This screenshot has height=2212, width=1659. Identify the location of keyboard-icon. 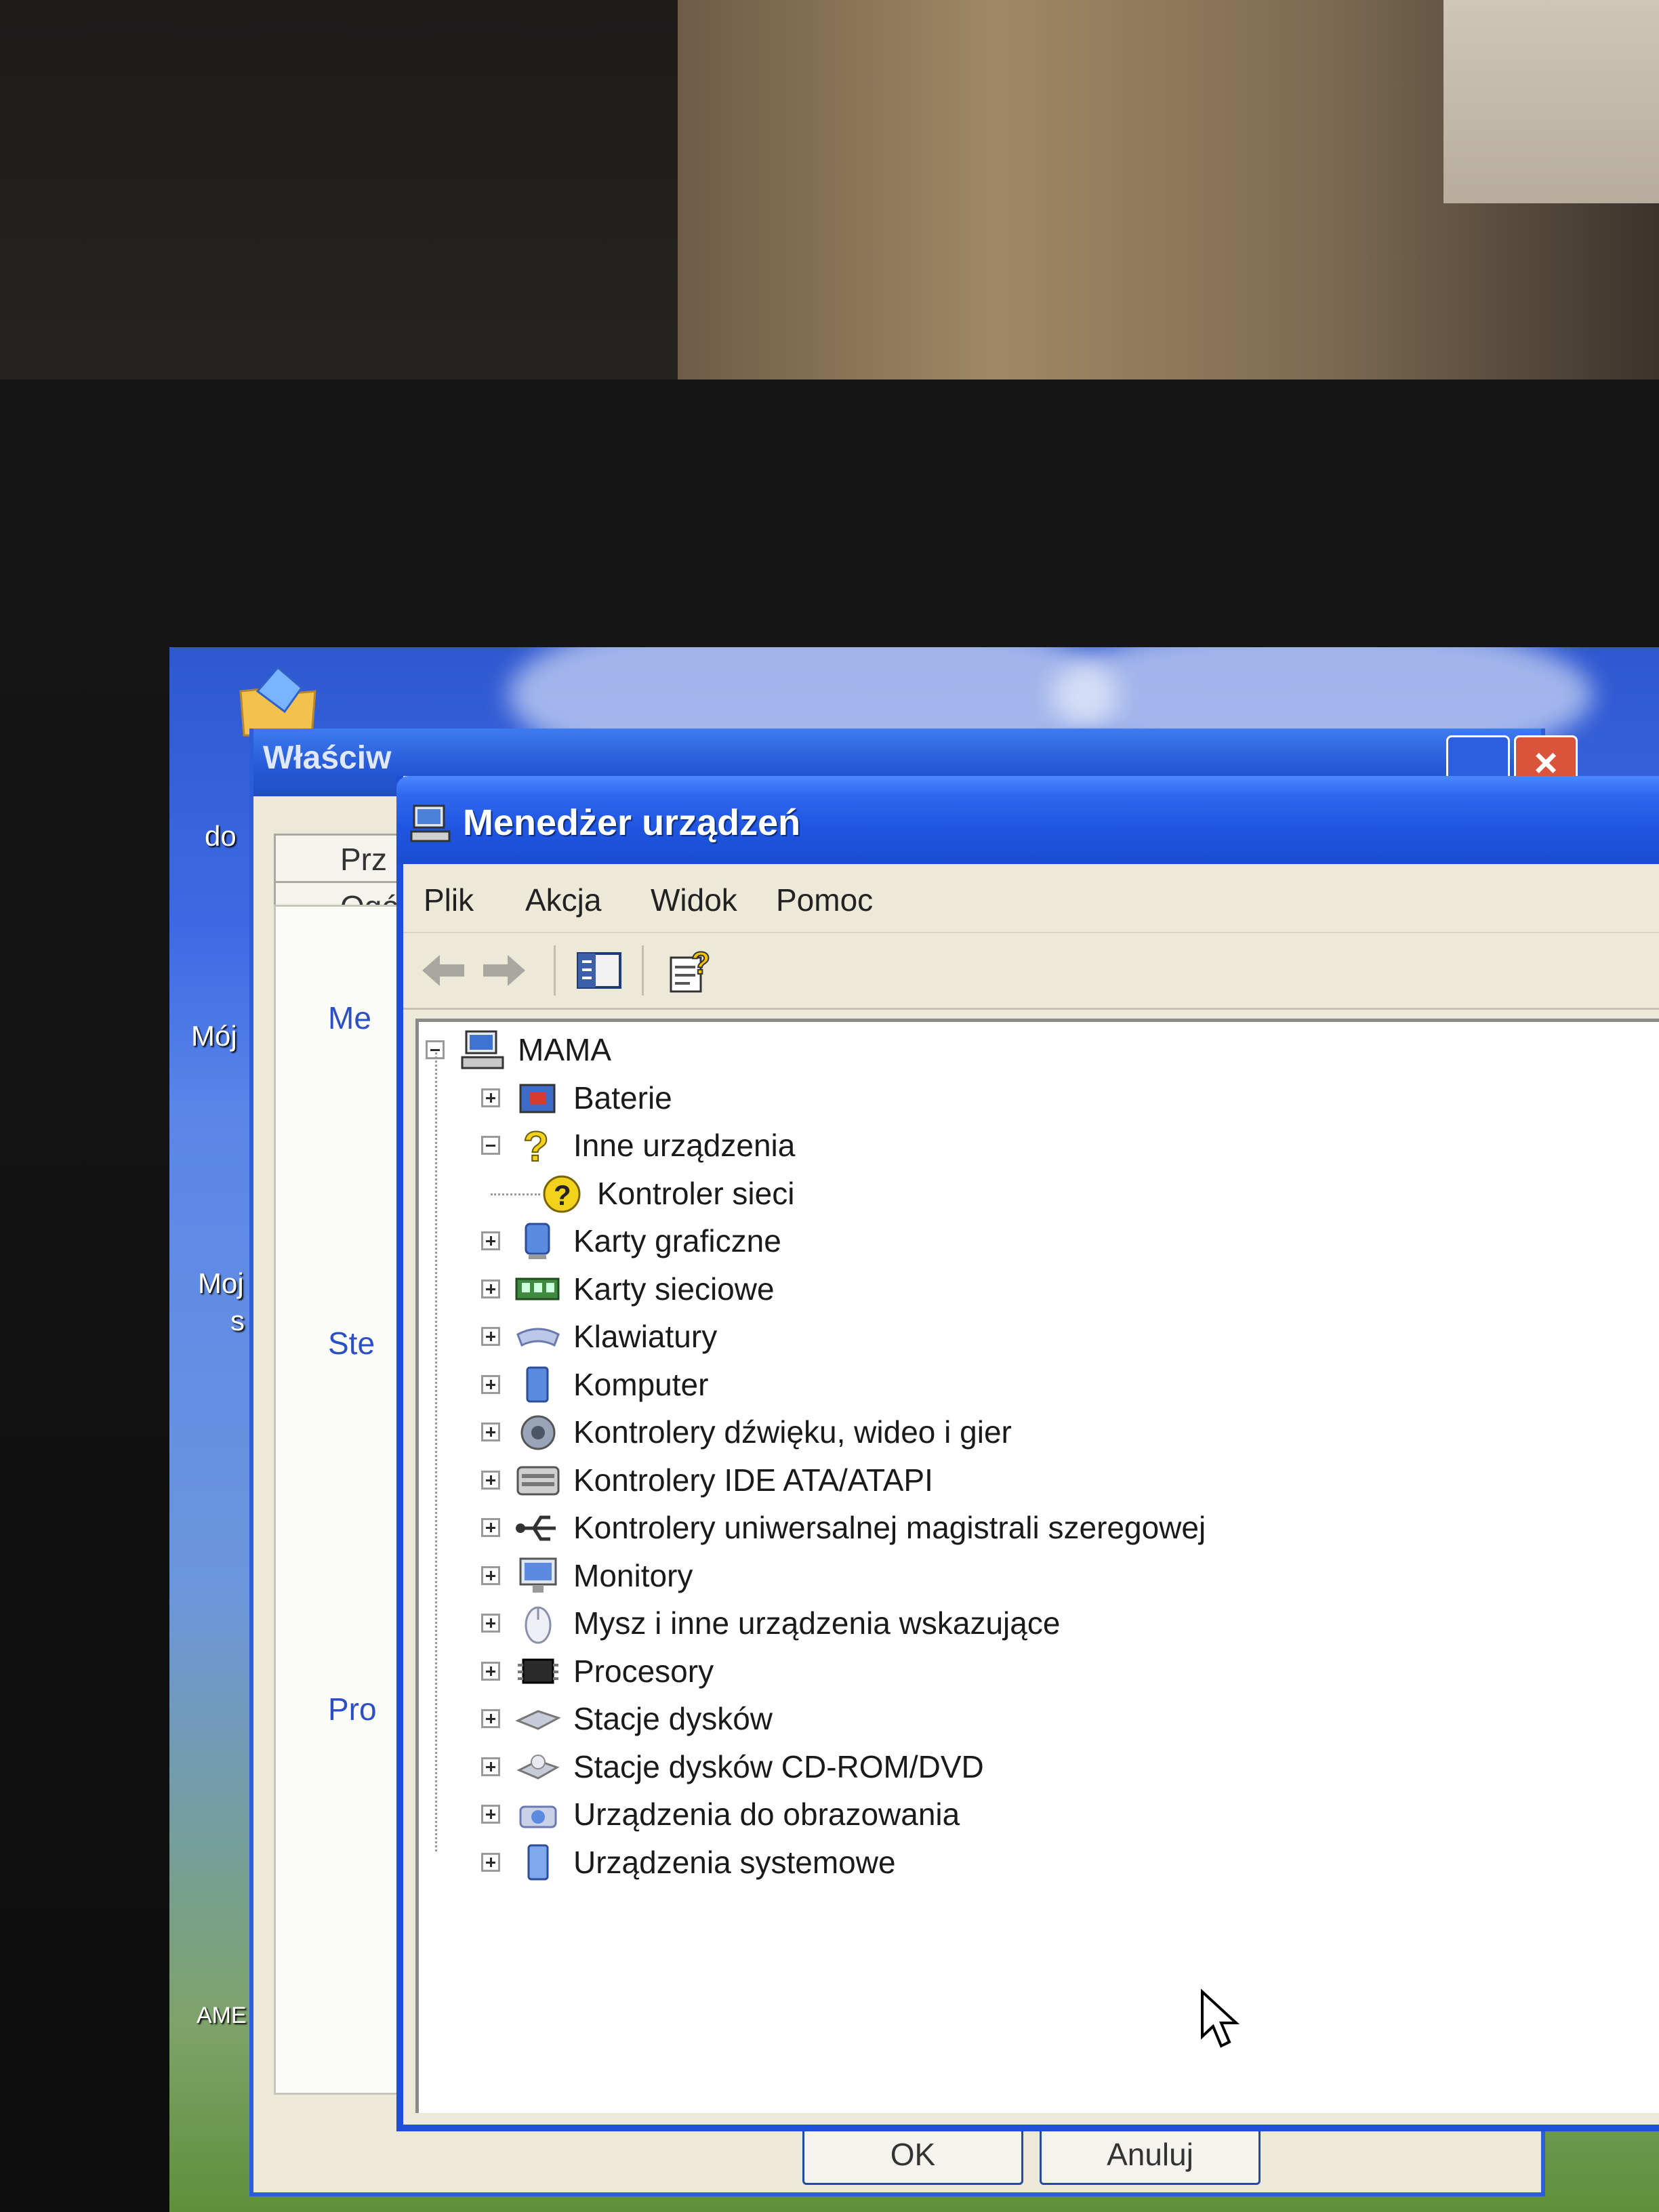
(538, 1337).